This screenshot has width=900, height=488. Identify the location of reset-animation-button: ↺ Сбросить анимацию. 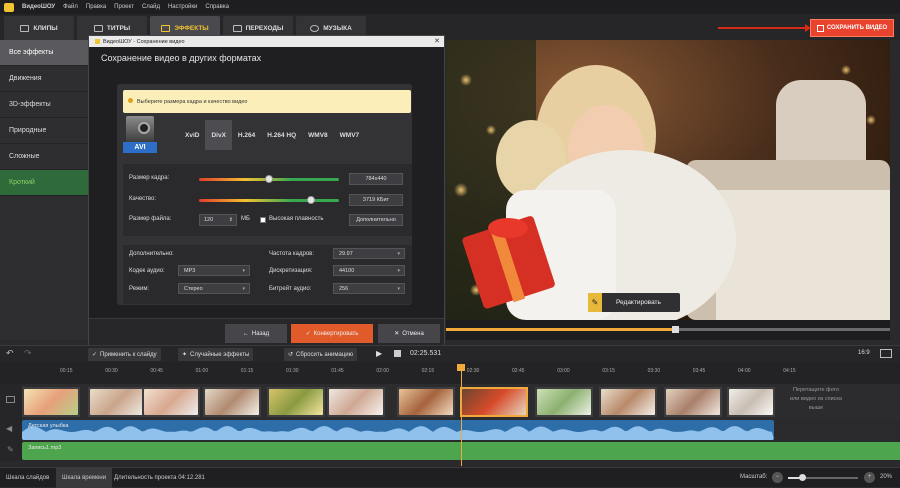
(321, 354).